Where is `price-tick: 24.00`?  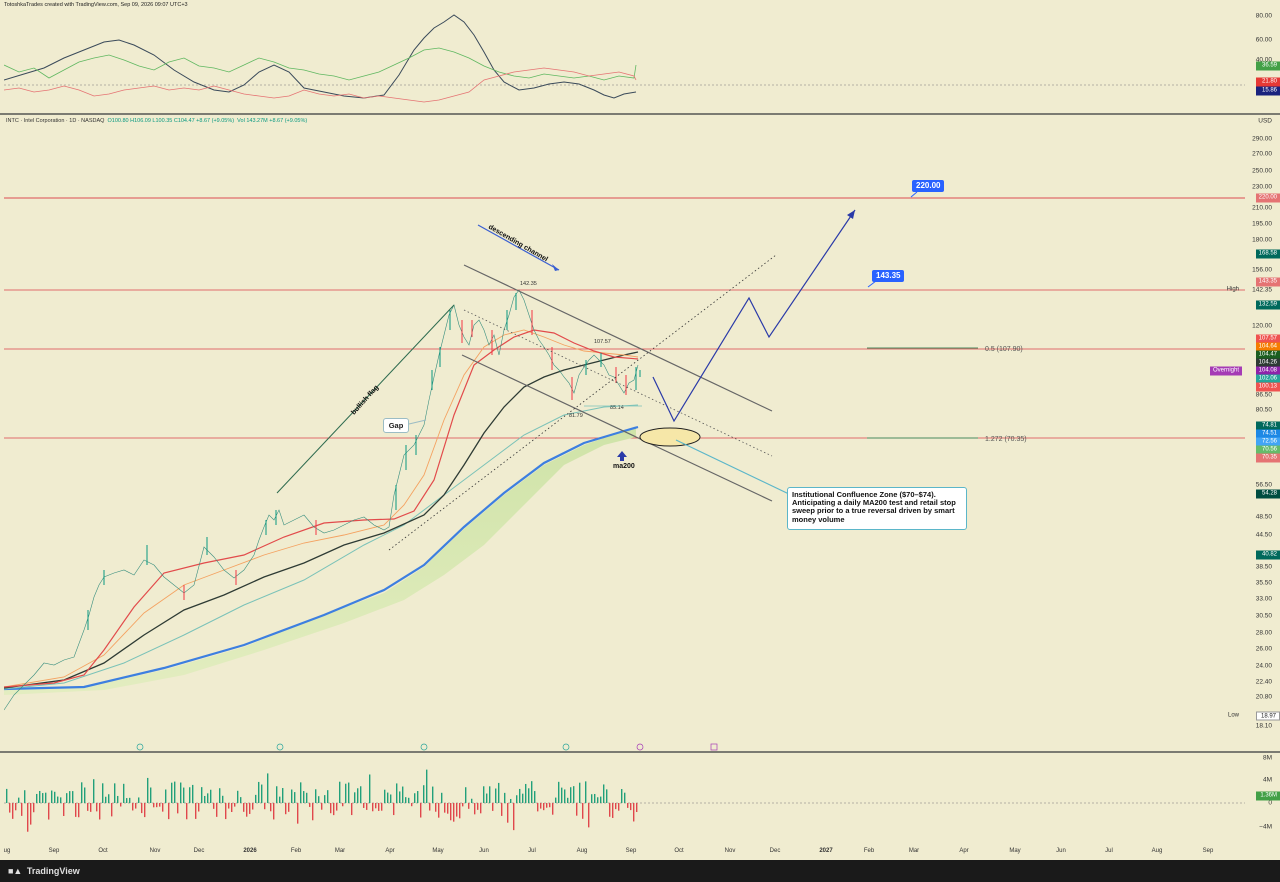
price-tick: 24.00 is located at coordinates (1263, 666).